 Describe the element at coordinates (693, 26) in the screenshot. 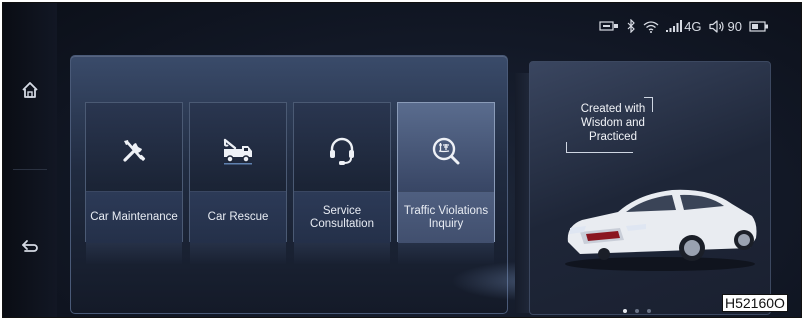

I see `network-type-label: 4G` at that location.